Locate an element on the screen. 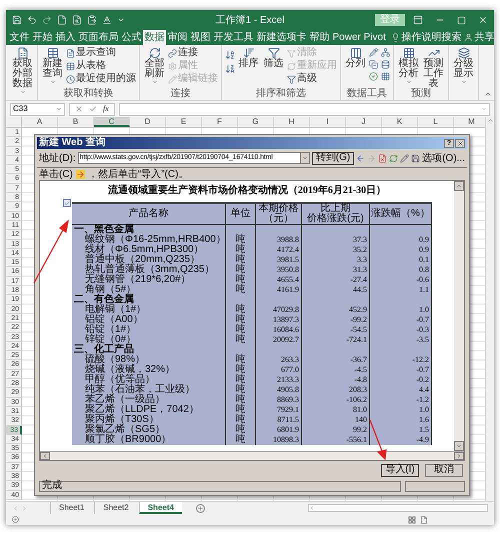  print-preview-icon is located at coordinates (77, 20).